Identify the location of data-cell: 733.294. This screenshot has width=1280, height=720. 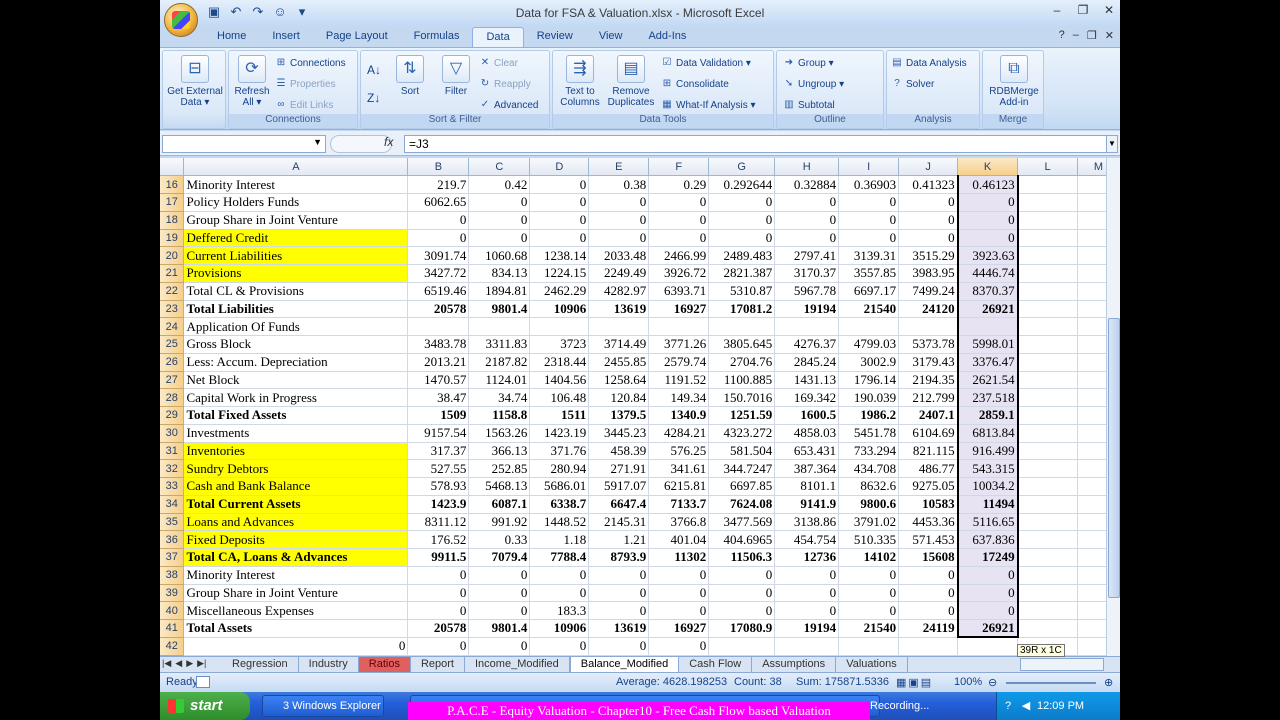
(869, 451).